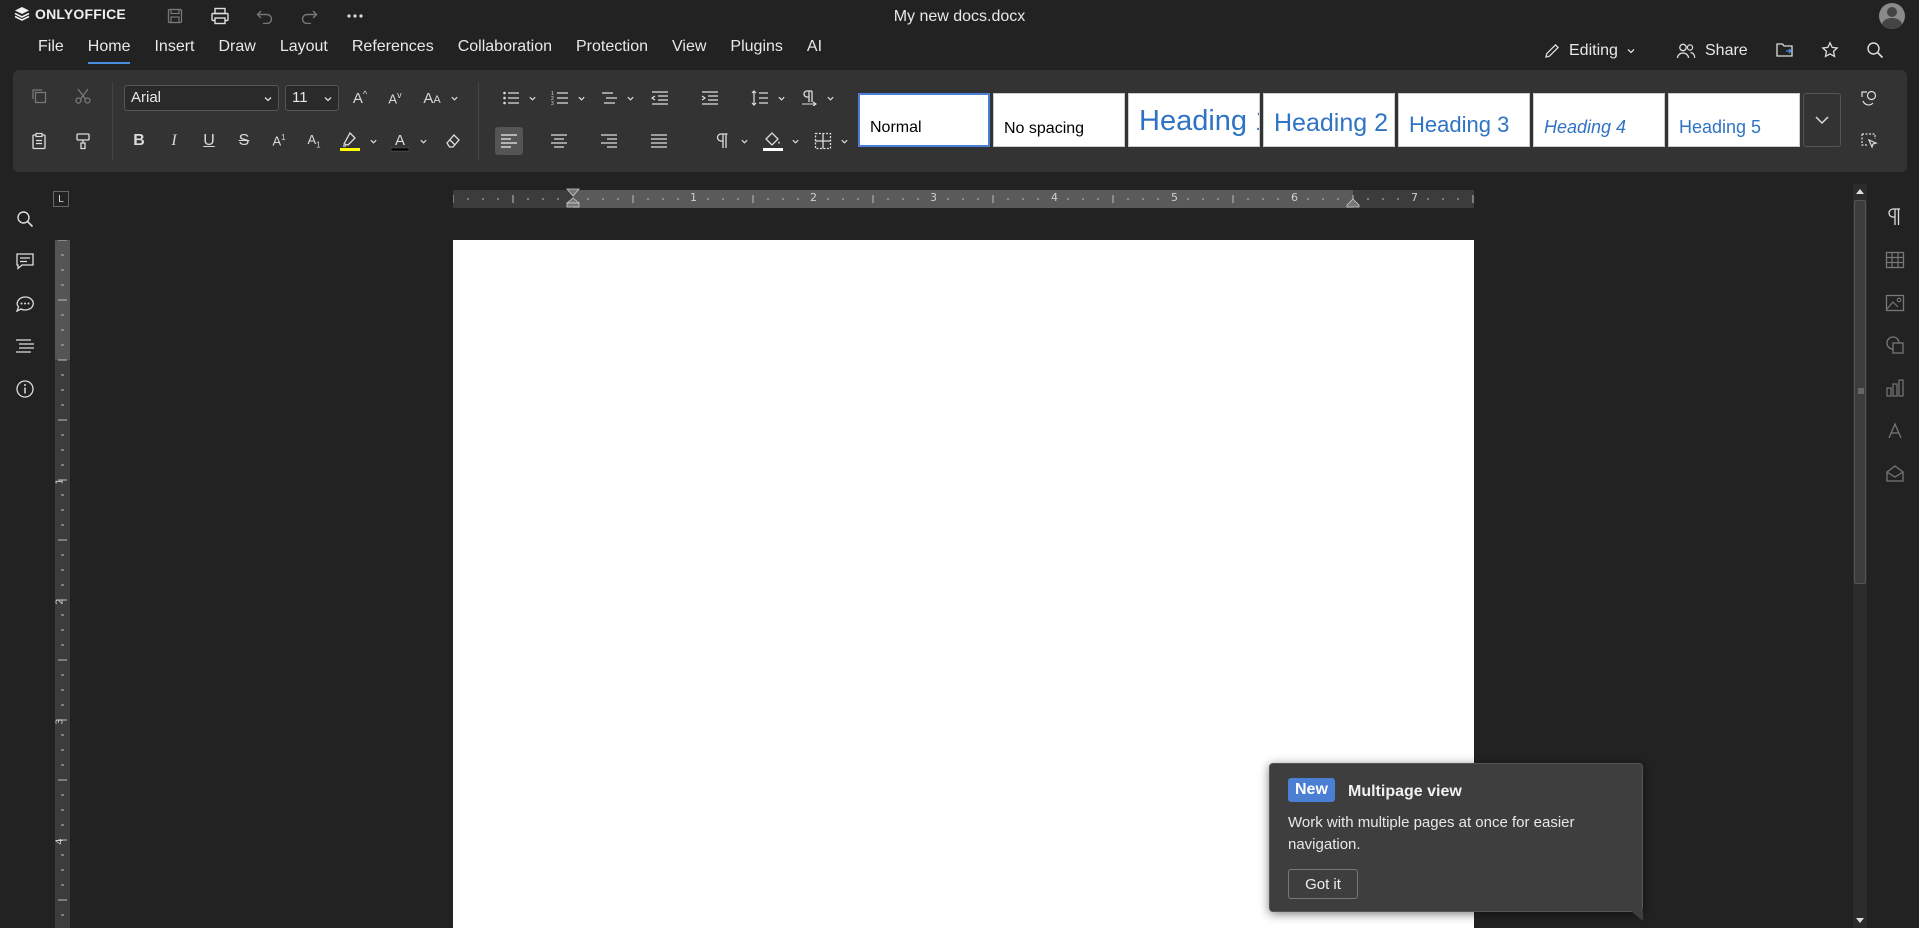 This screenshot has height=928, width=1919. Describe the element at coordinates (109, 50) in the screenshot. I see `tab-home: Home` at that location.